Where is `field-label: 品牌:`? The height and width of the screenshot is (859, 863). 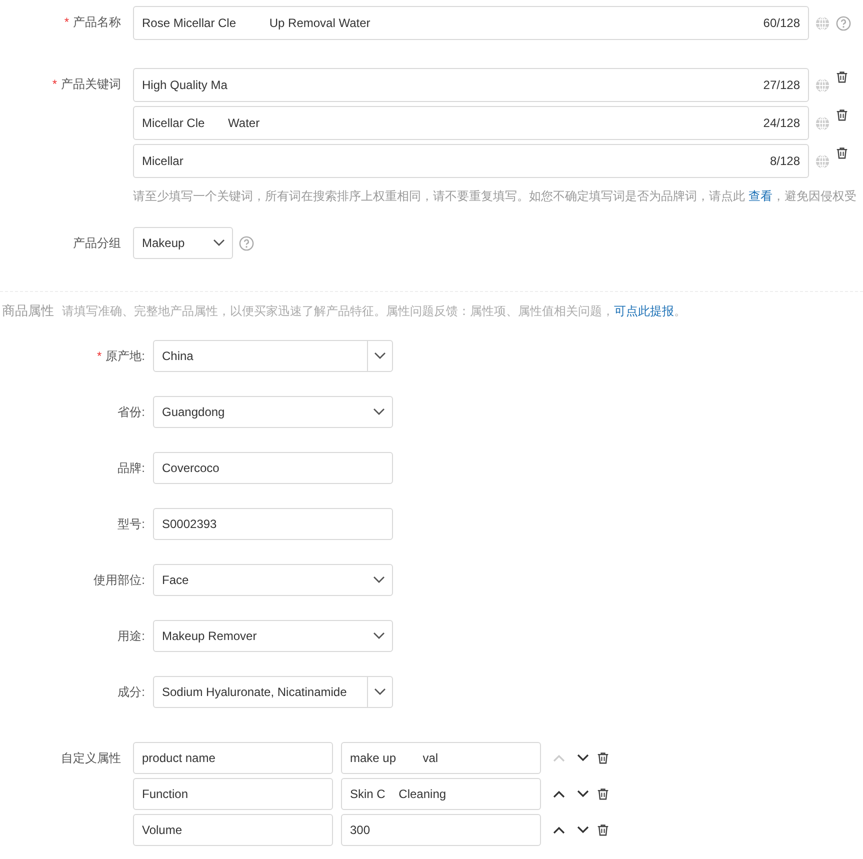
field-label: 品牌: is located at coordinates (131, 467).